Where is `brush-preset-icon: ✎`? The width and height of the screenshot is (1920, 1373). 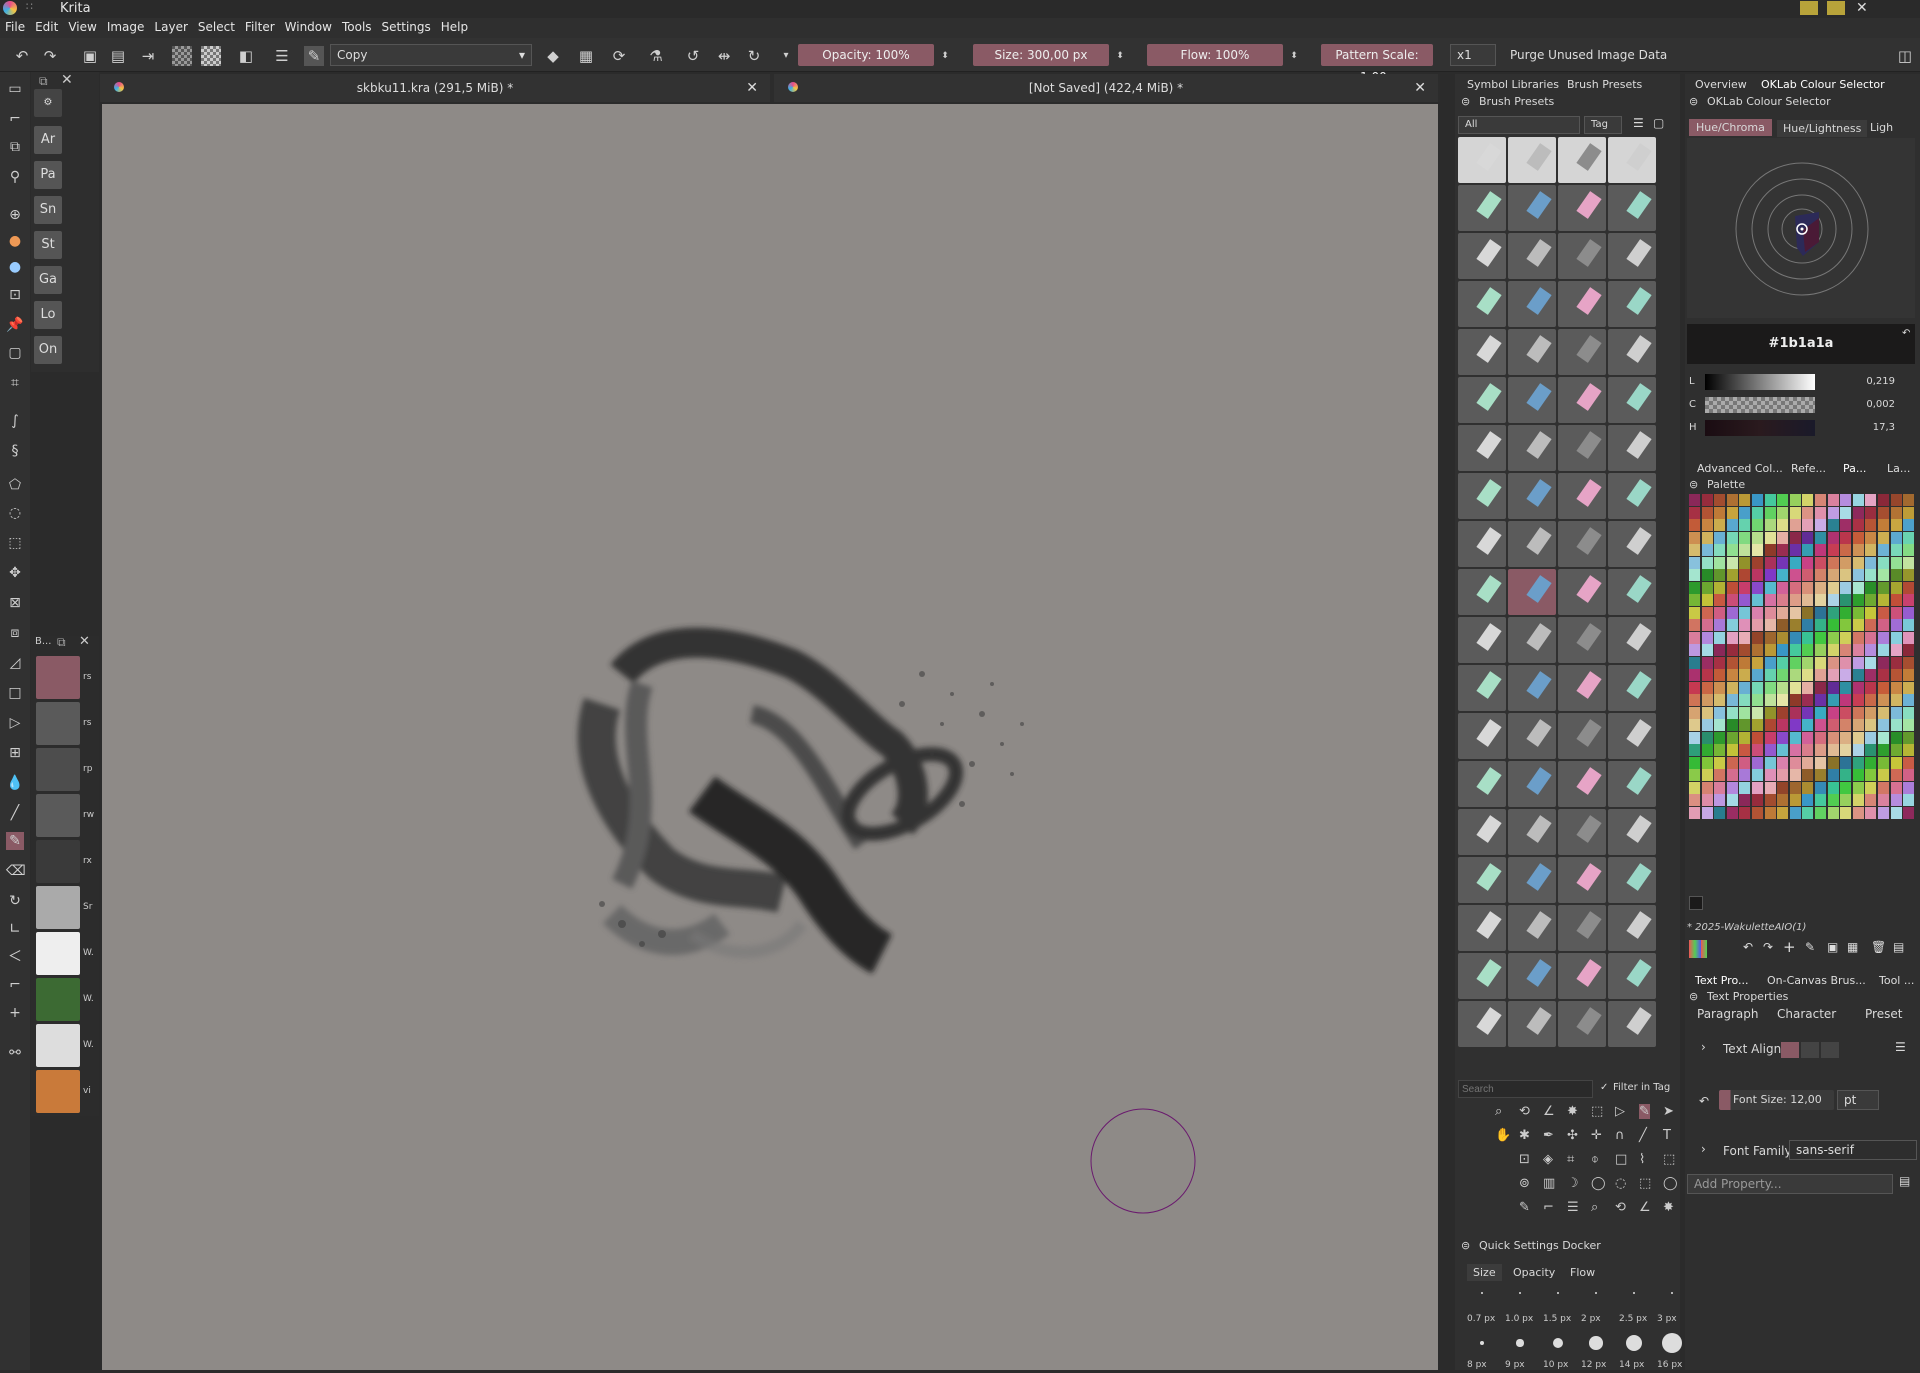 brush-preset-icon: ✎ is located at coordinates (314, 56).